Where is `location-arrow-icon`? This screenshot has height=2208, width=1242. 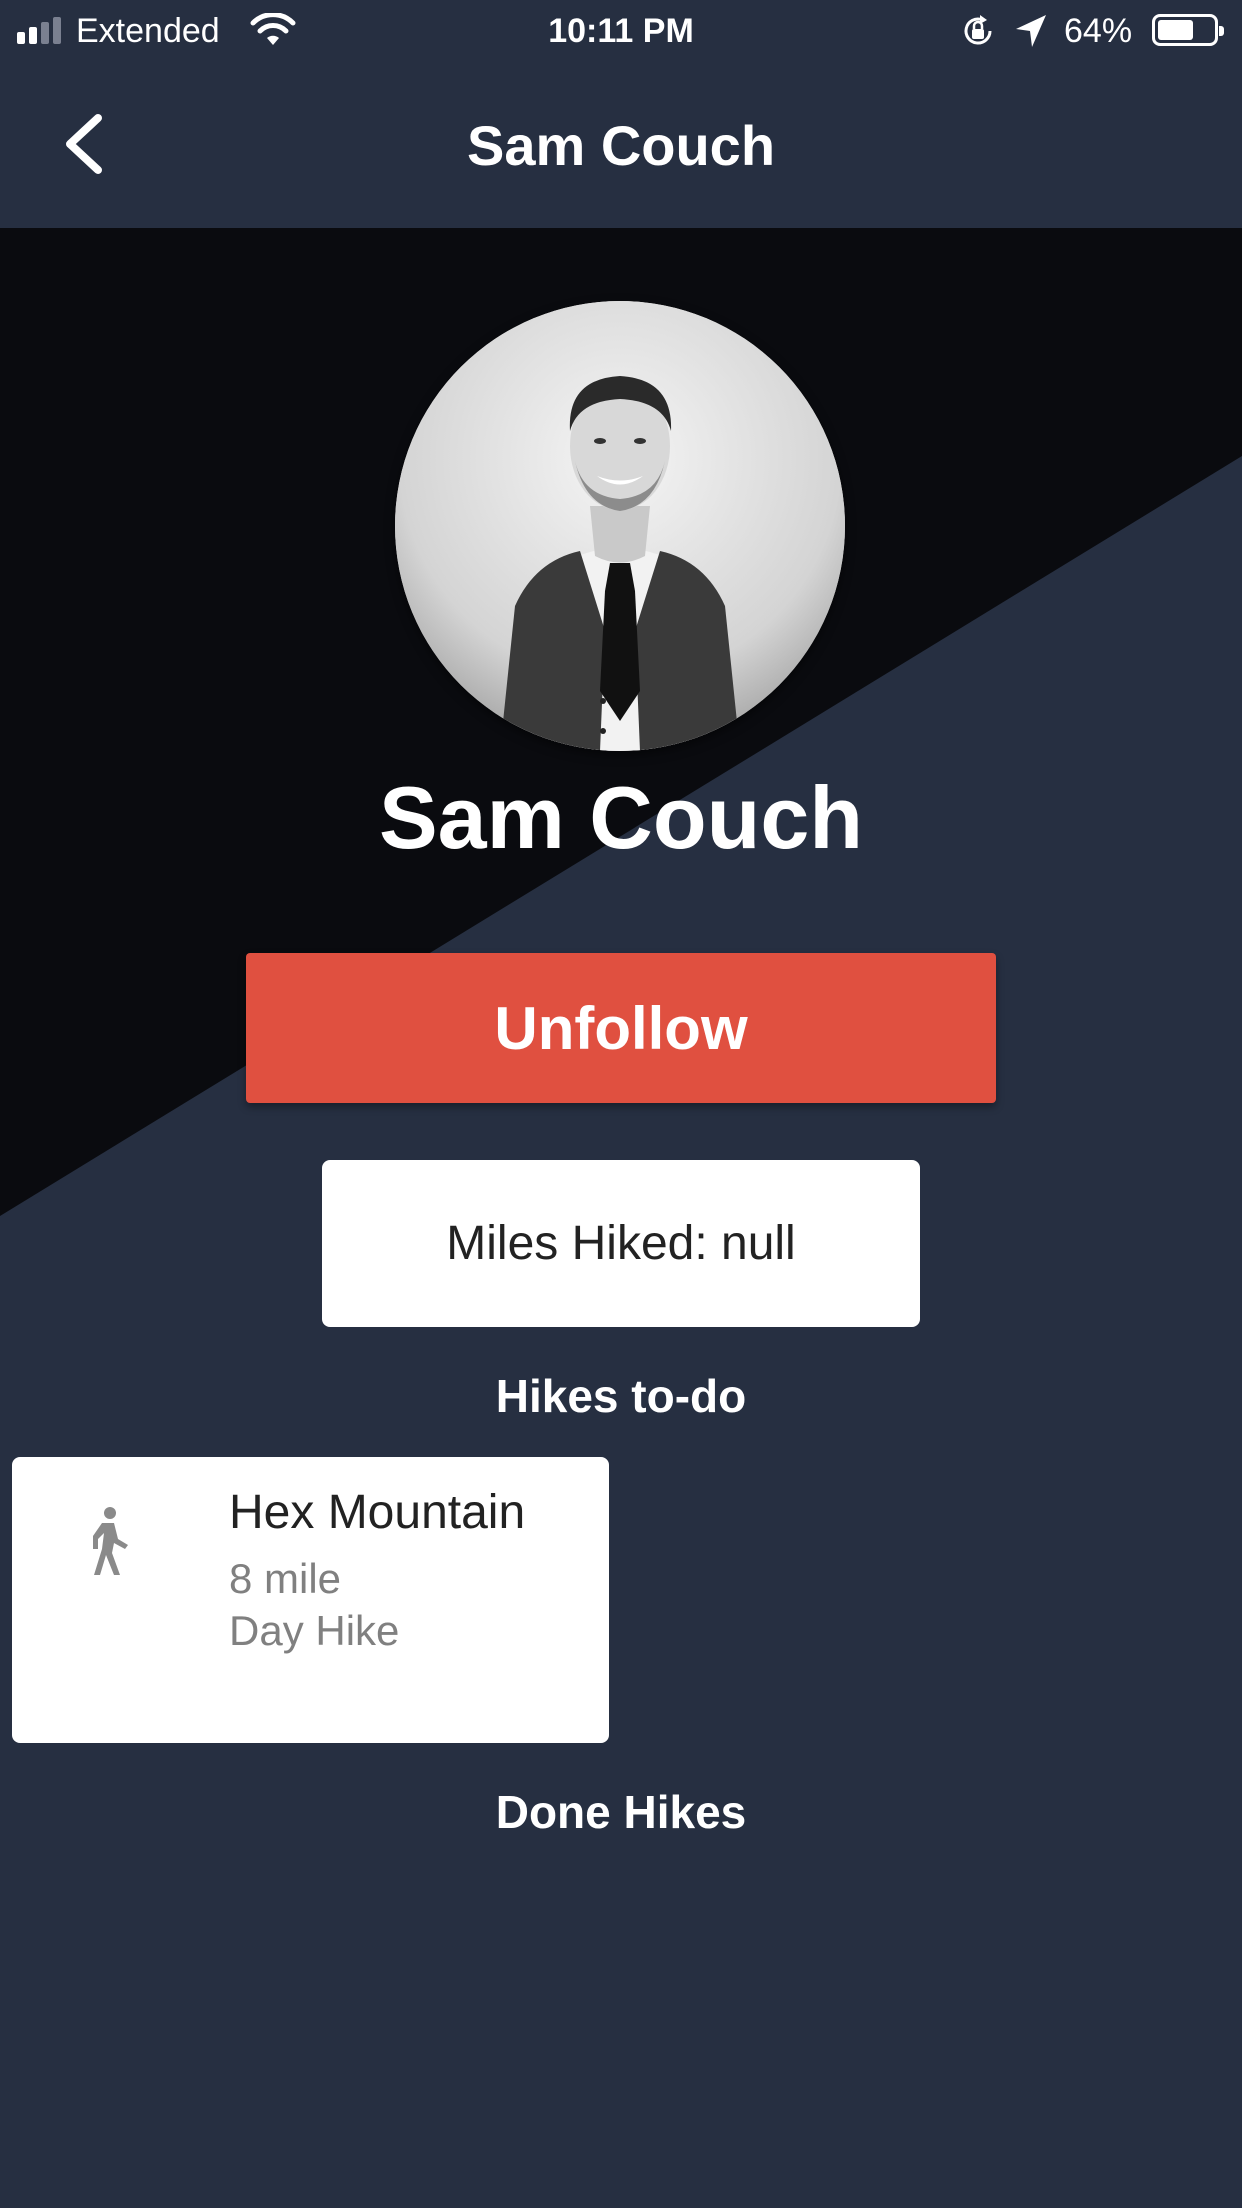
location-arrow-icon is located at coordinates (1031, 31).